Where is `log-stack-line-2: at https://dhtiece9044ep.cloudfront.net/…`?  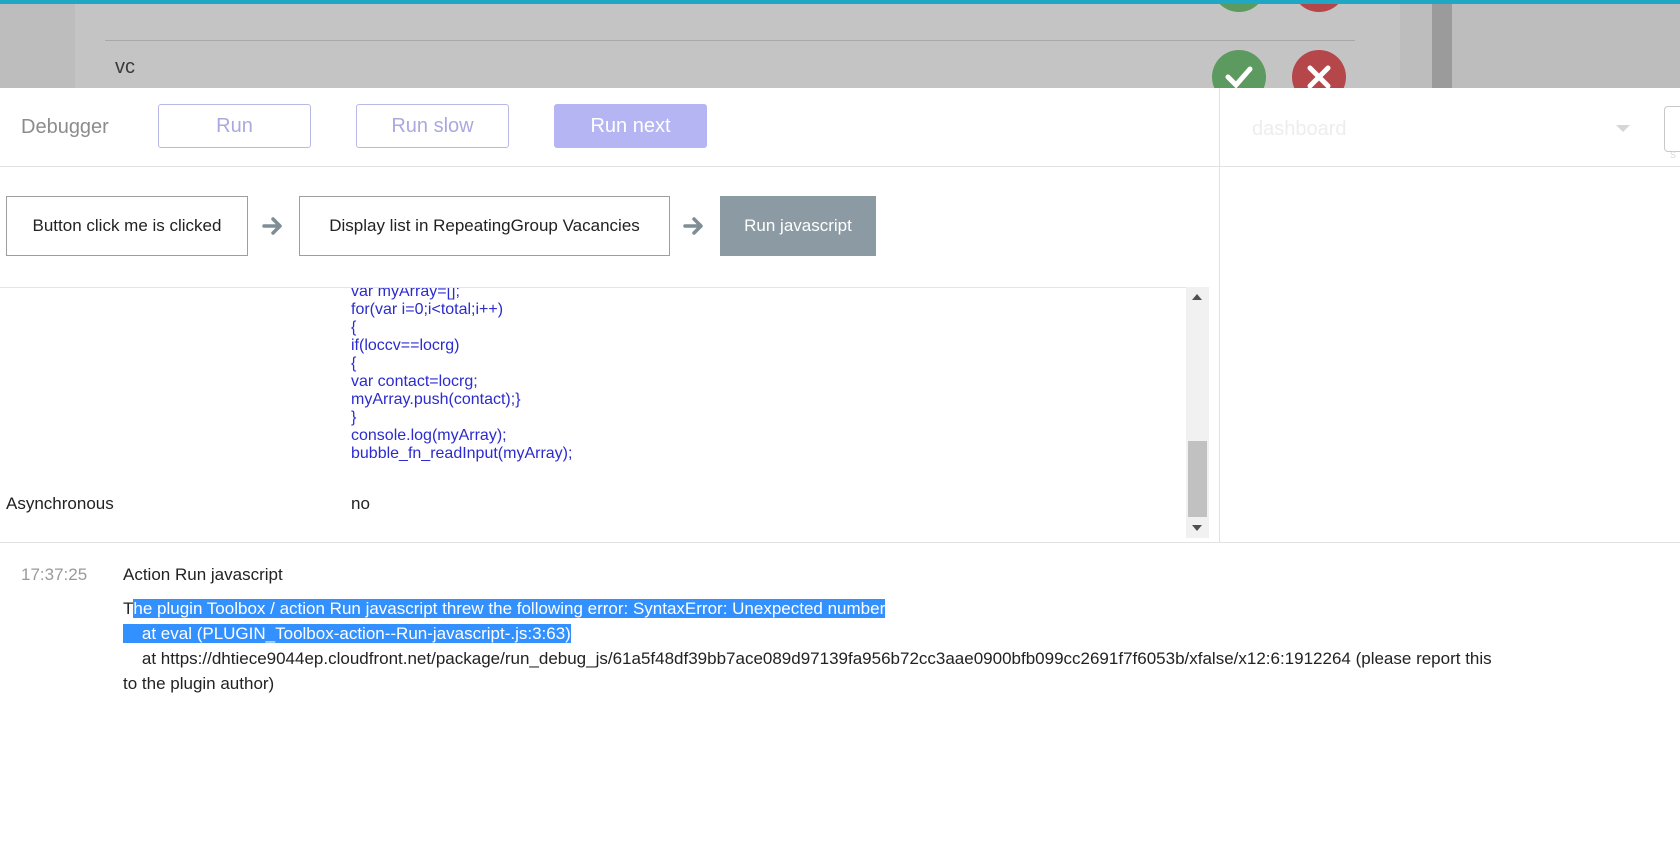
log-stack-line-2: at https://dhtiece9044ep.cloudfront.net/… is located at coordinates (810, 671).